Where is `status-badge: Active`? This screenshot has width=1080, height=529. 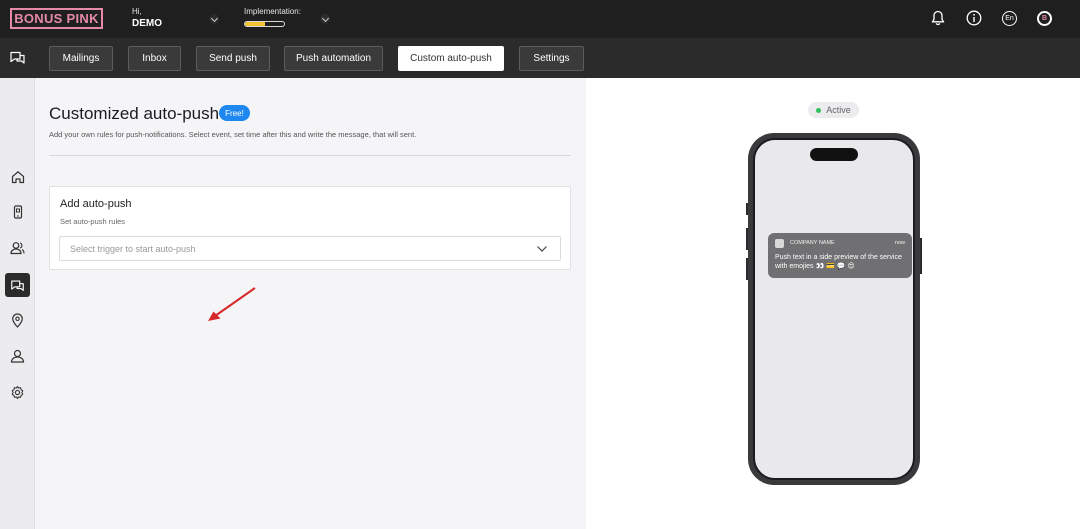
status-badge: Active is located at coordinates (833, 110).